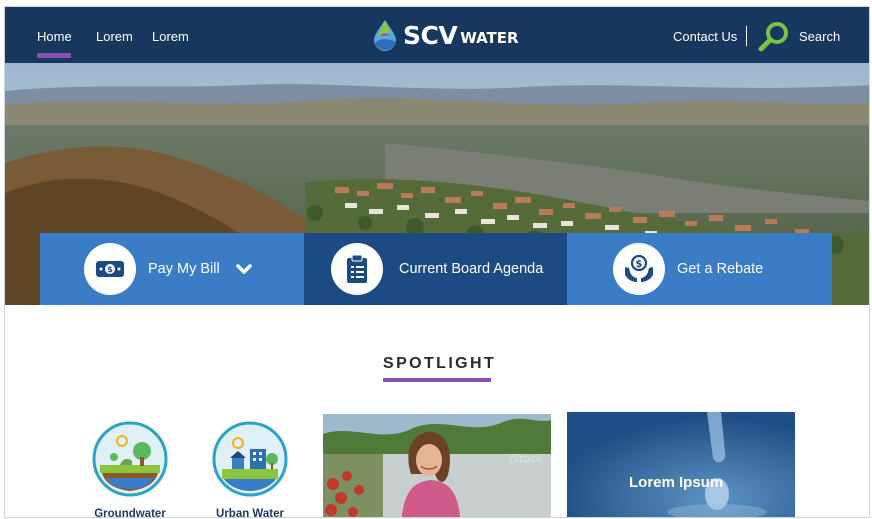  What do you see at coordinates (250, 513) in the screenshot?
I see `urban-water-label: Urban Water` at bounding box center [250, 513].